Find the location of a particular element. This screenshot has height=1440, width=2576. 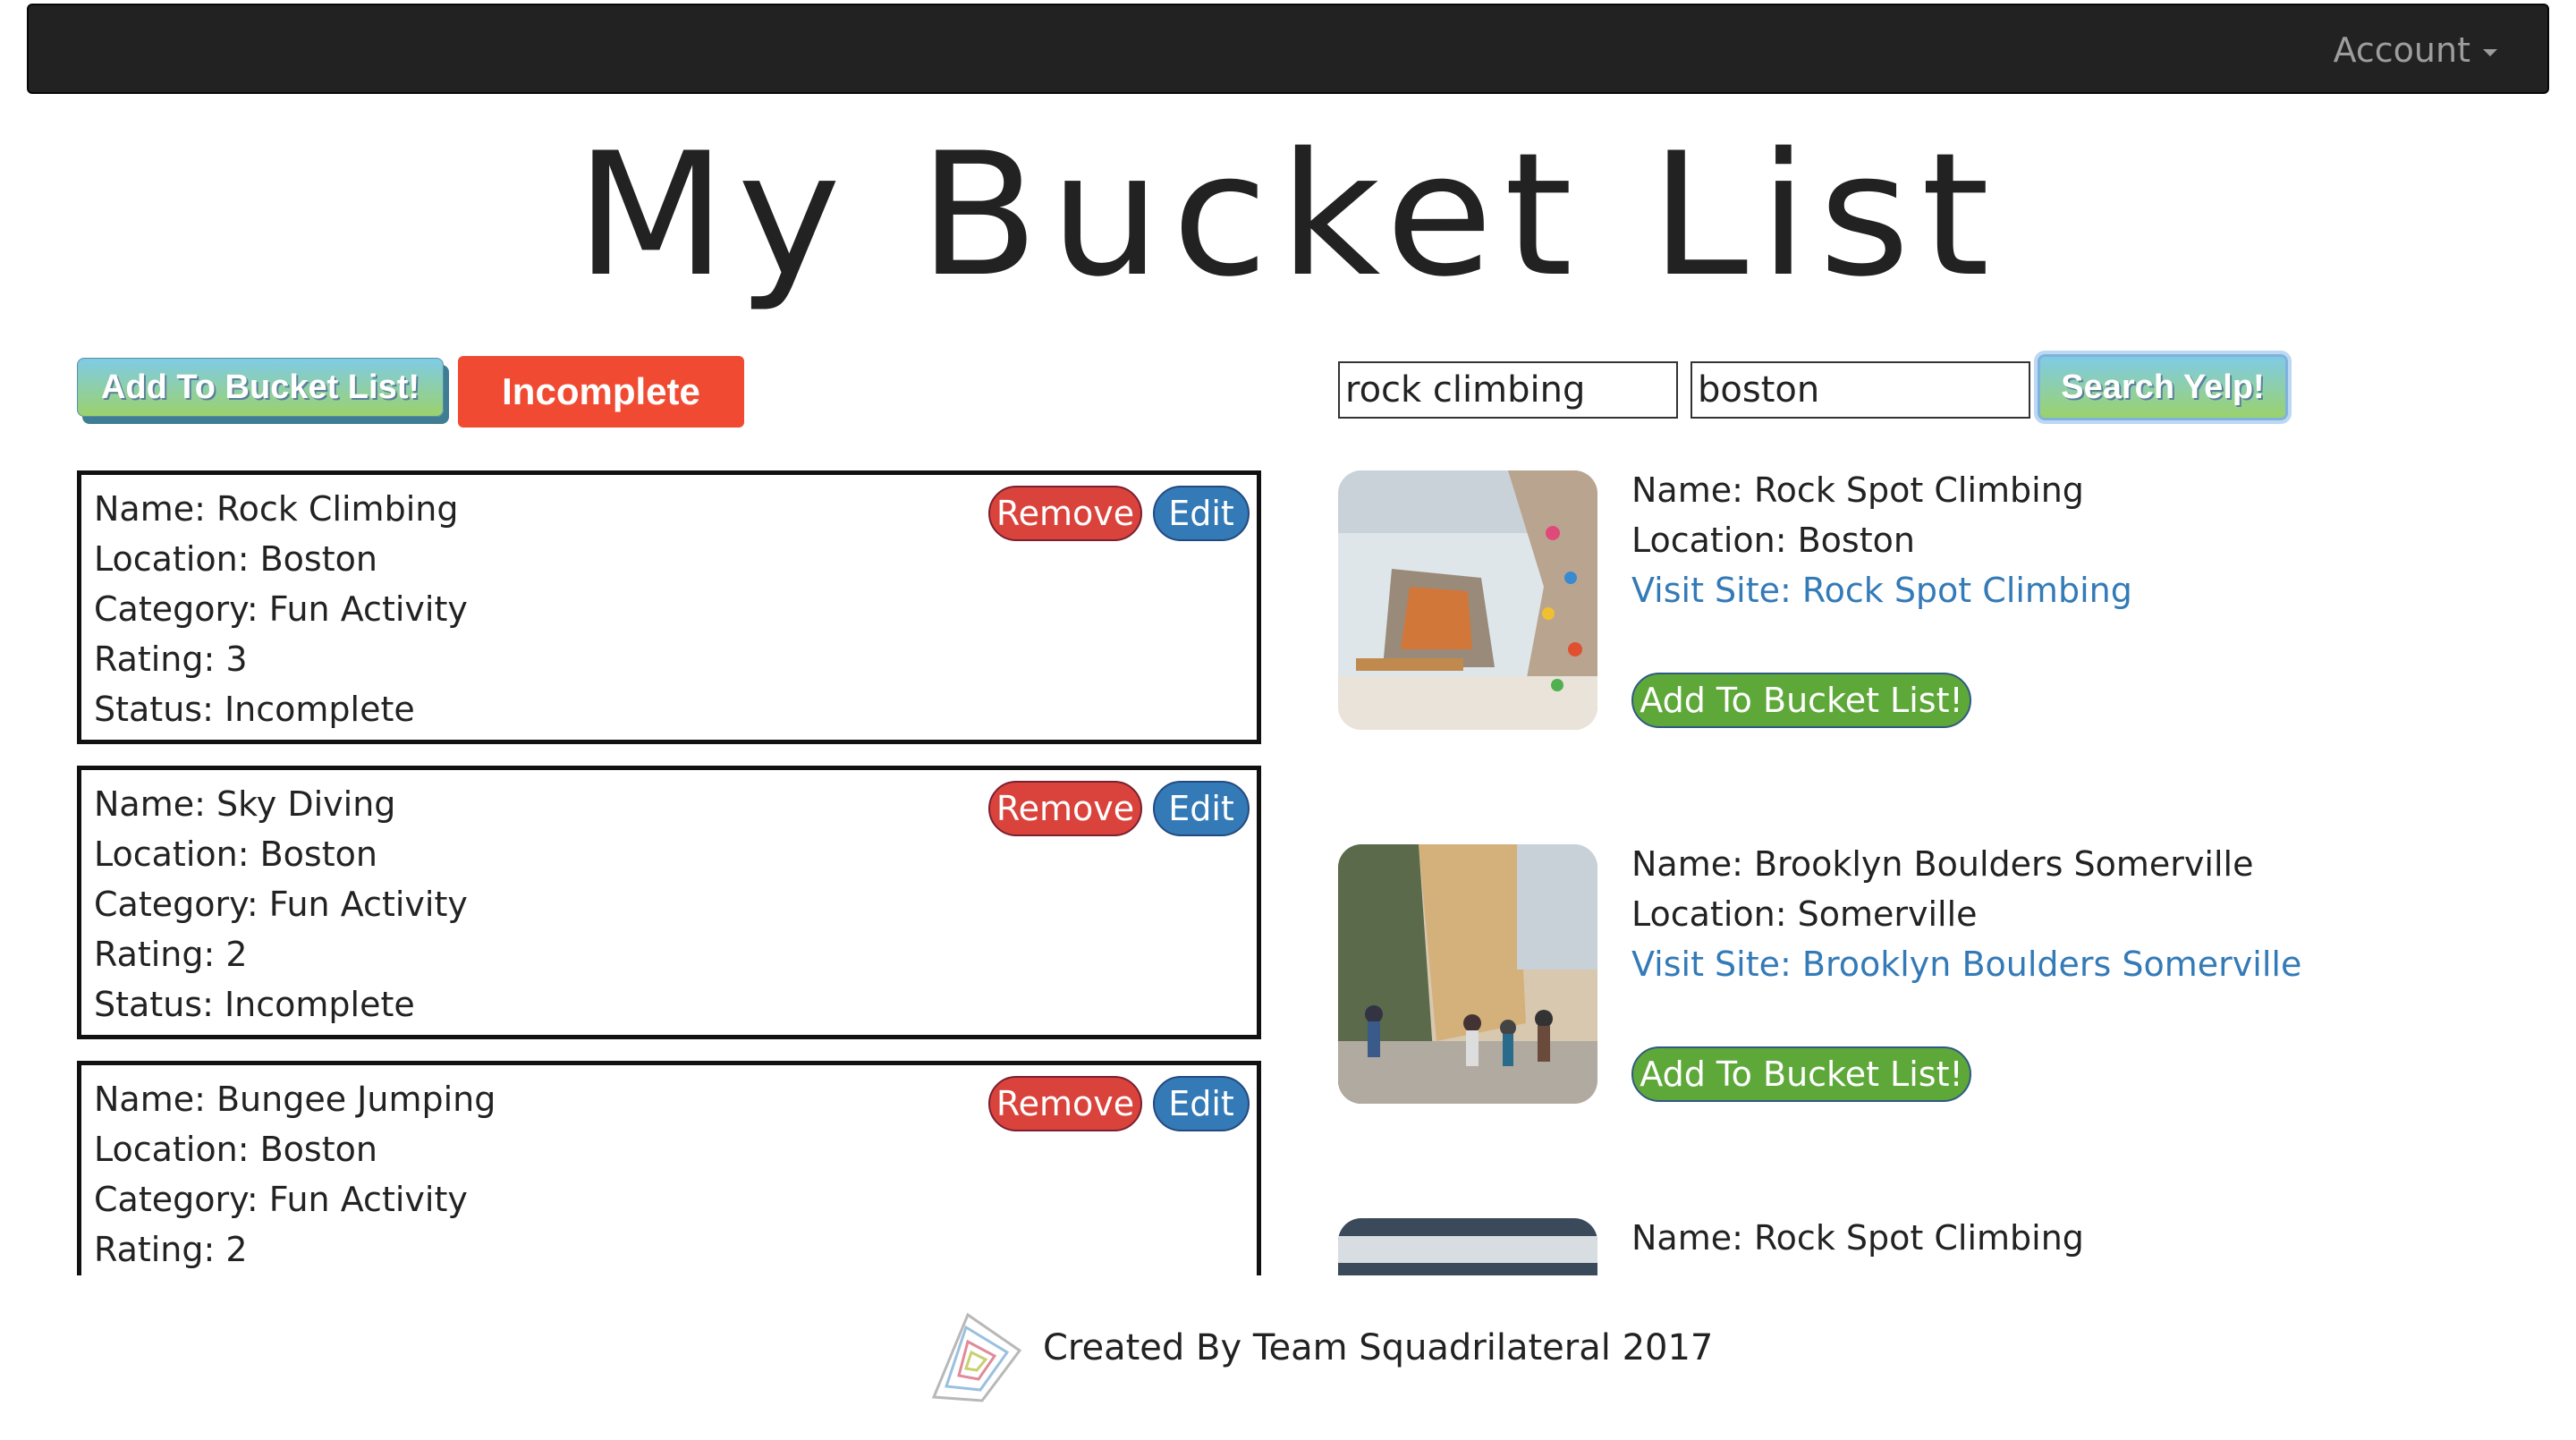

account-dropdown: Account is located at coordinates (2415, 50).